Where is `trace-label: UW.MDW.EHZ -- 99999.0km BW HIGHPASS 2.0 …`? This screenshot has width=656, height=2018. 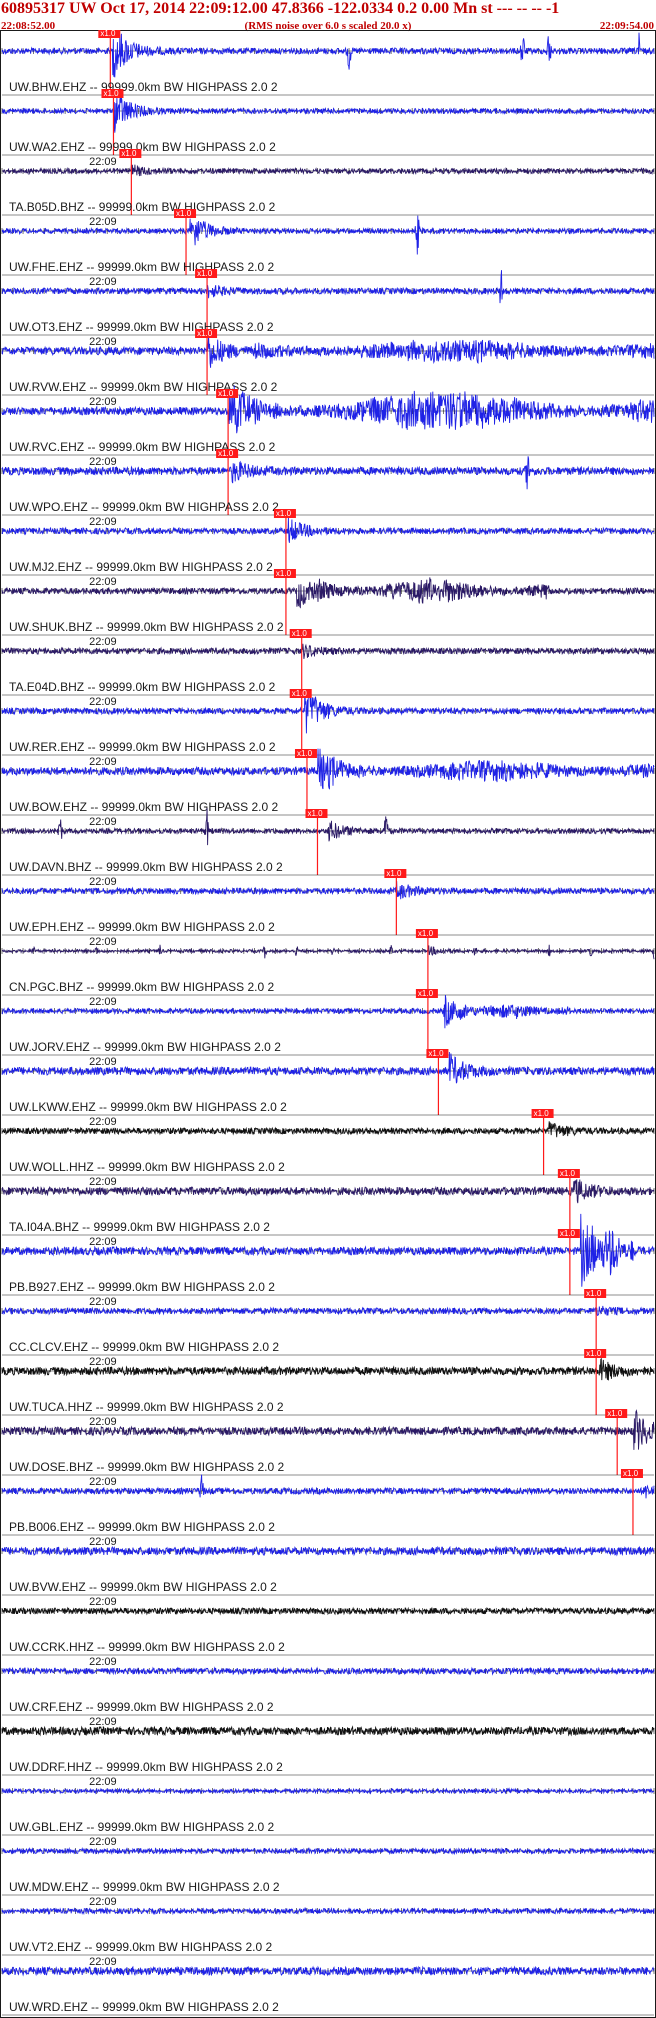 trace-label: UW.MDW.EHZ -- 99999.0km BW HIGHPASS 2.0 … is located at coordinates (144, 1887).